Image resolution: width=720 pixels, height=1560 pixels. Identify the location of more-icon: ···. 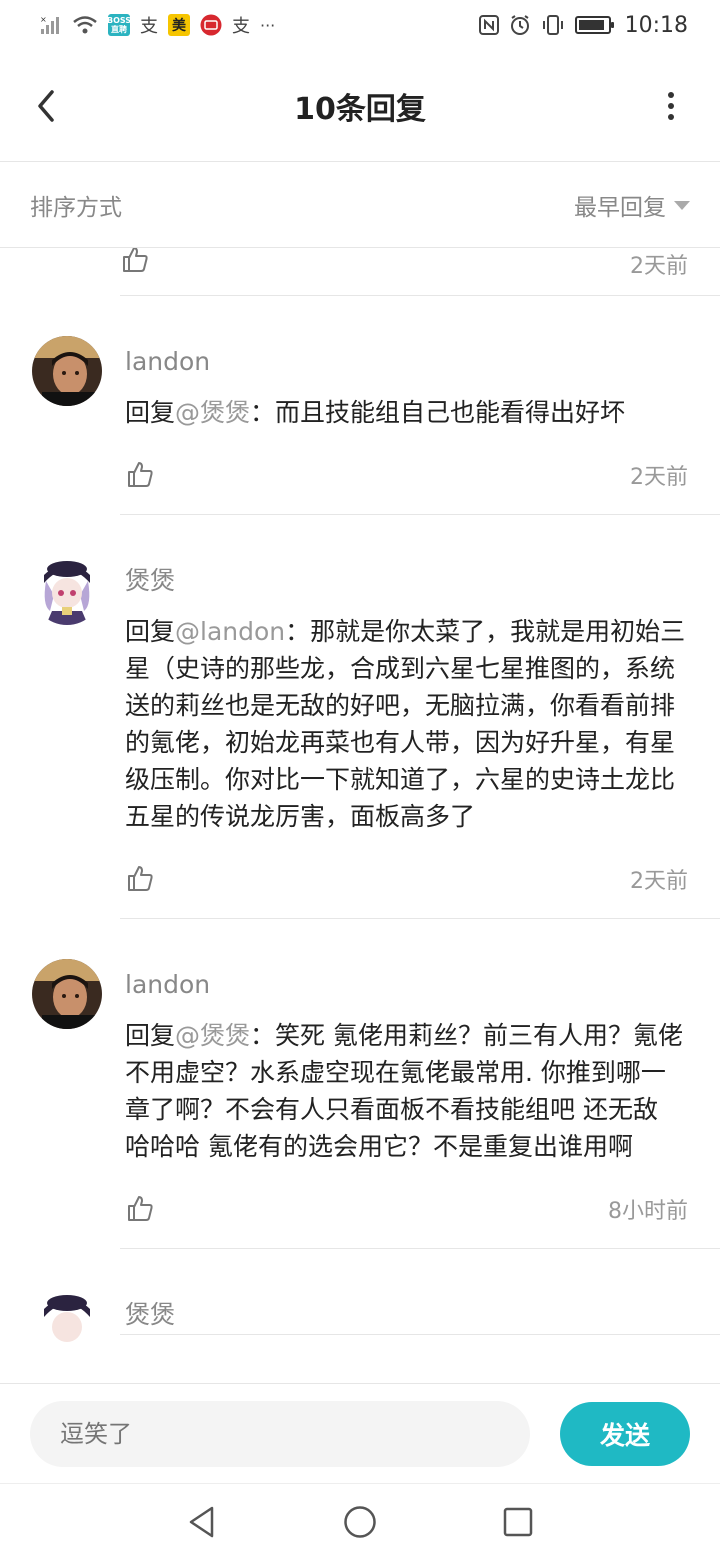
(268, 25).